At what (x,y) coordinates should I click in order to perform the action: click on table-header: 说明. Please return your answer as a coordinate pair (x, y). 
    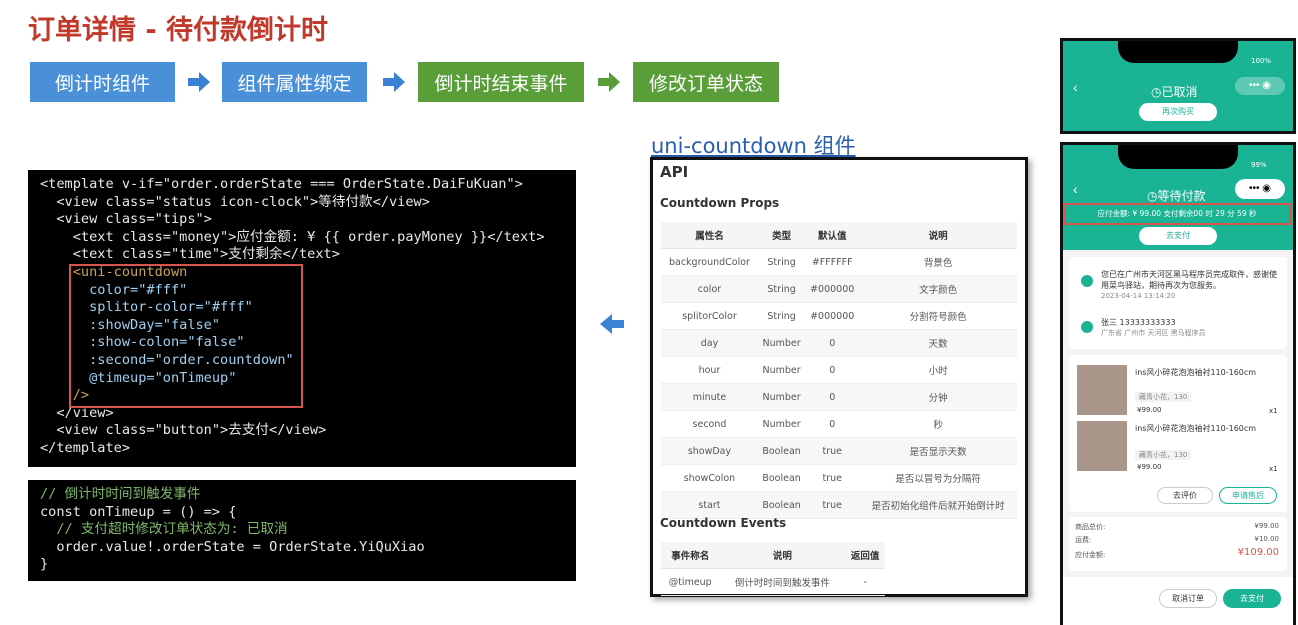
    Looking at the image, I should click on (782, 555).